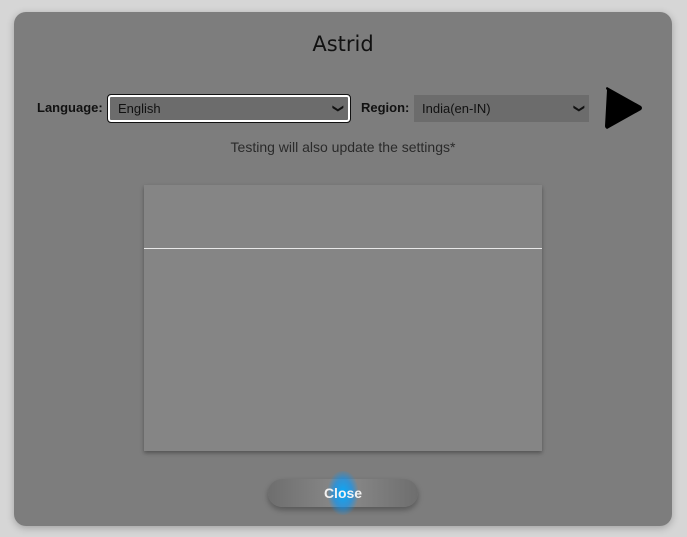 Image resolution: width=687 pixels, height=537 pixels. Describe the element at coordinates (229, 108) in the screenshot. I see `language-select: English ❯` at that location.